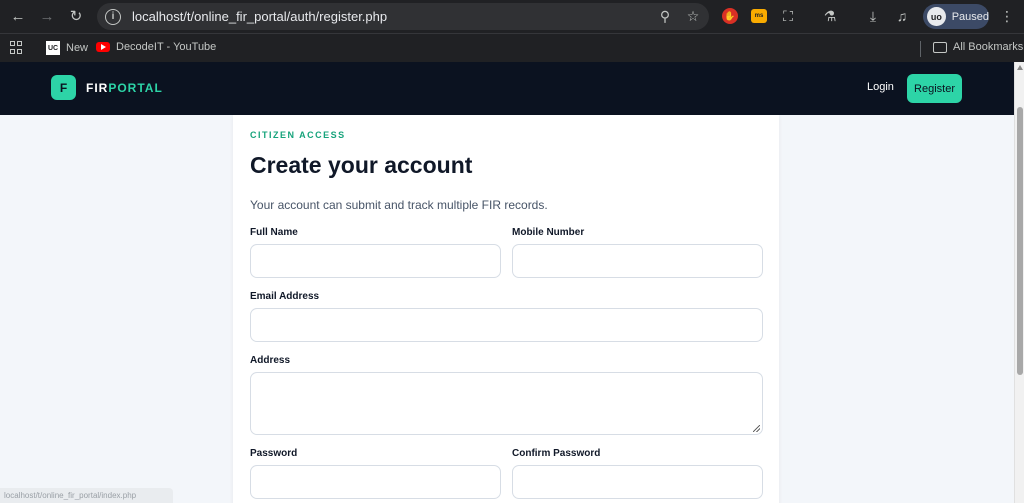 The width and height of the screenshot is (1024, 503). What do you see at coordinates (67, 48) in the screenshot?
I see `bookmark-new: UC New` at bounding box center [67, 48].